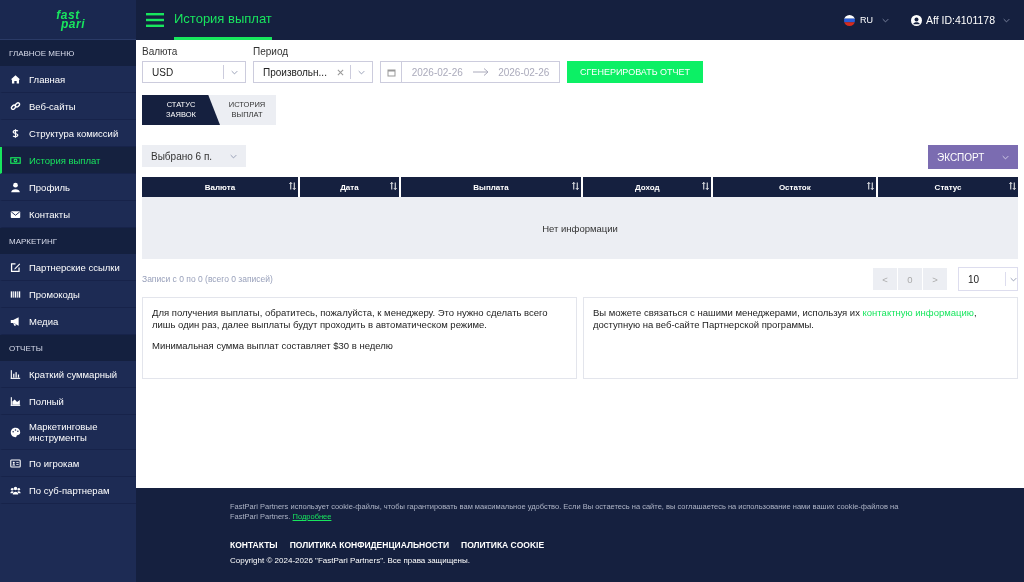 The image size is (1024, 582). What do you see at coordinates (155, 20) in the screenshot?
I see `menu-icon` at bounding box center [155, 20].